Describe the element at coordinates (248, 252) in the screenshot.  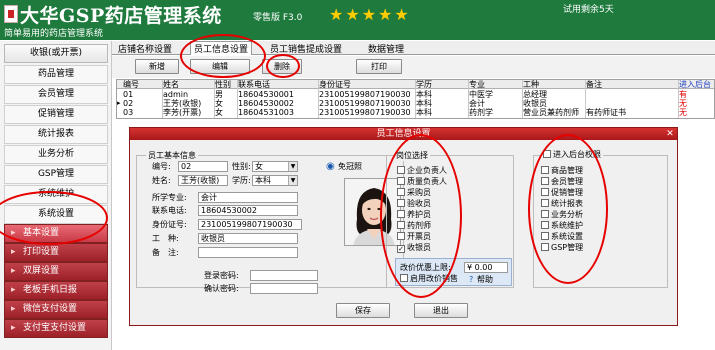
I see `remark-field` at that location.